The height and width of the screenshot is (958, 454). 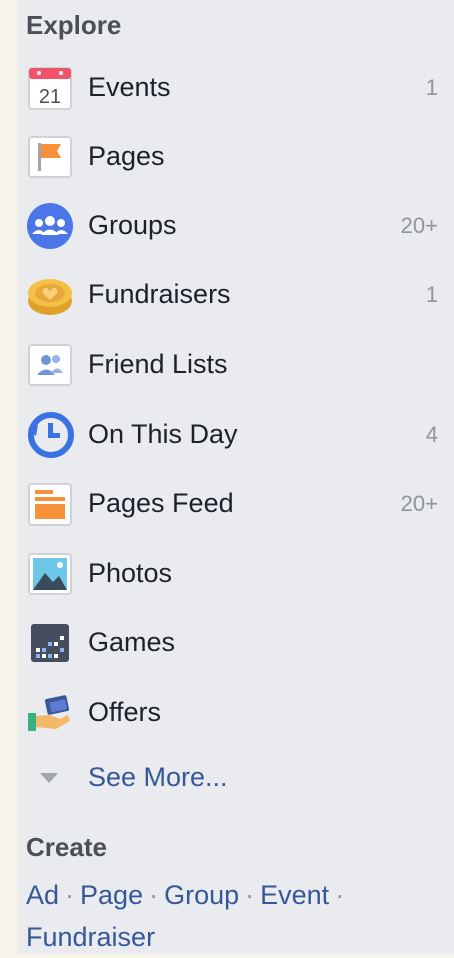 I want to click on explore-heading: Explore, so click(x=74, y=25).